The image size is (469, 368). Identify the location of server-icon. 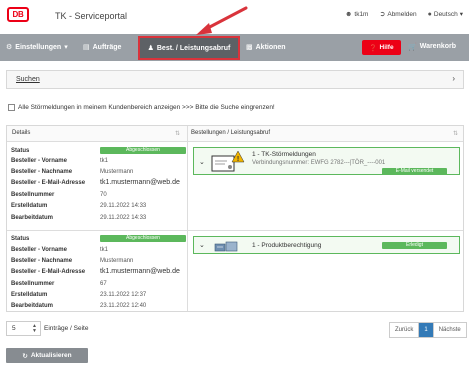
(226, 246).